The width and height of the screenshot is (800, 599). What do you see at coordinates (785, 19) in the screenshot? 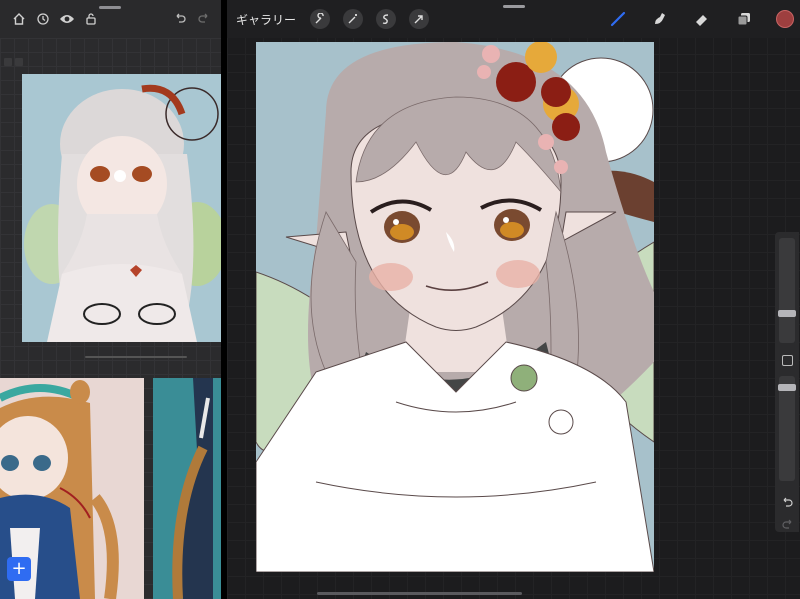
I see `color-swatch` at bounding box center [785, 19].